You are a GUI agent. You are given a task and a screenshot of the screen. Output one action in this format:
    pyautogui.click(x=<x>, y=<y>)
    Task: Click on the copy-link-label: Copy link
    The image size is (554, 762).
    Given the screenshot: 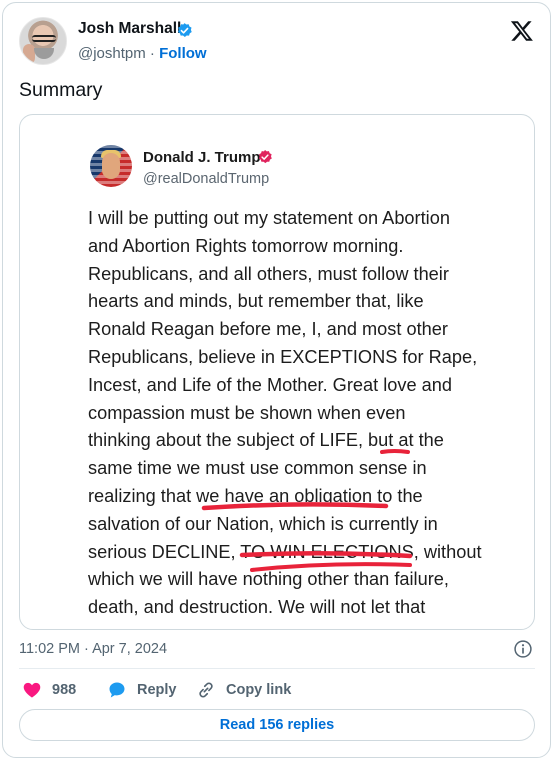 What is the action you would take?
    pyautogui.click(x=259, y=690)
    